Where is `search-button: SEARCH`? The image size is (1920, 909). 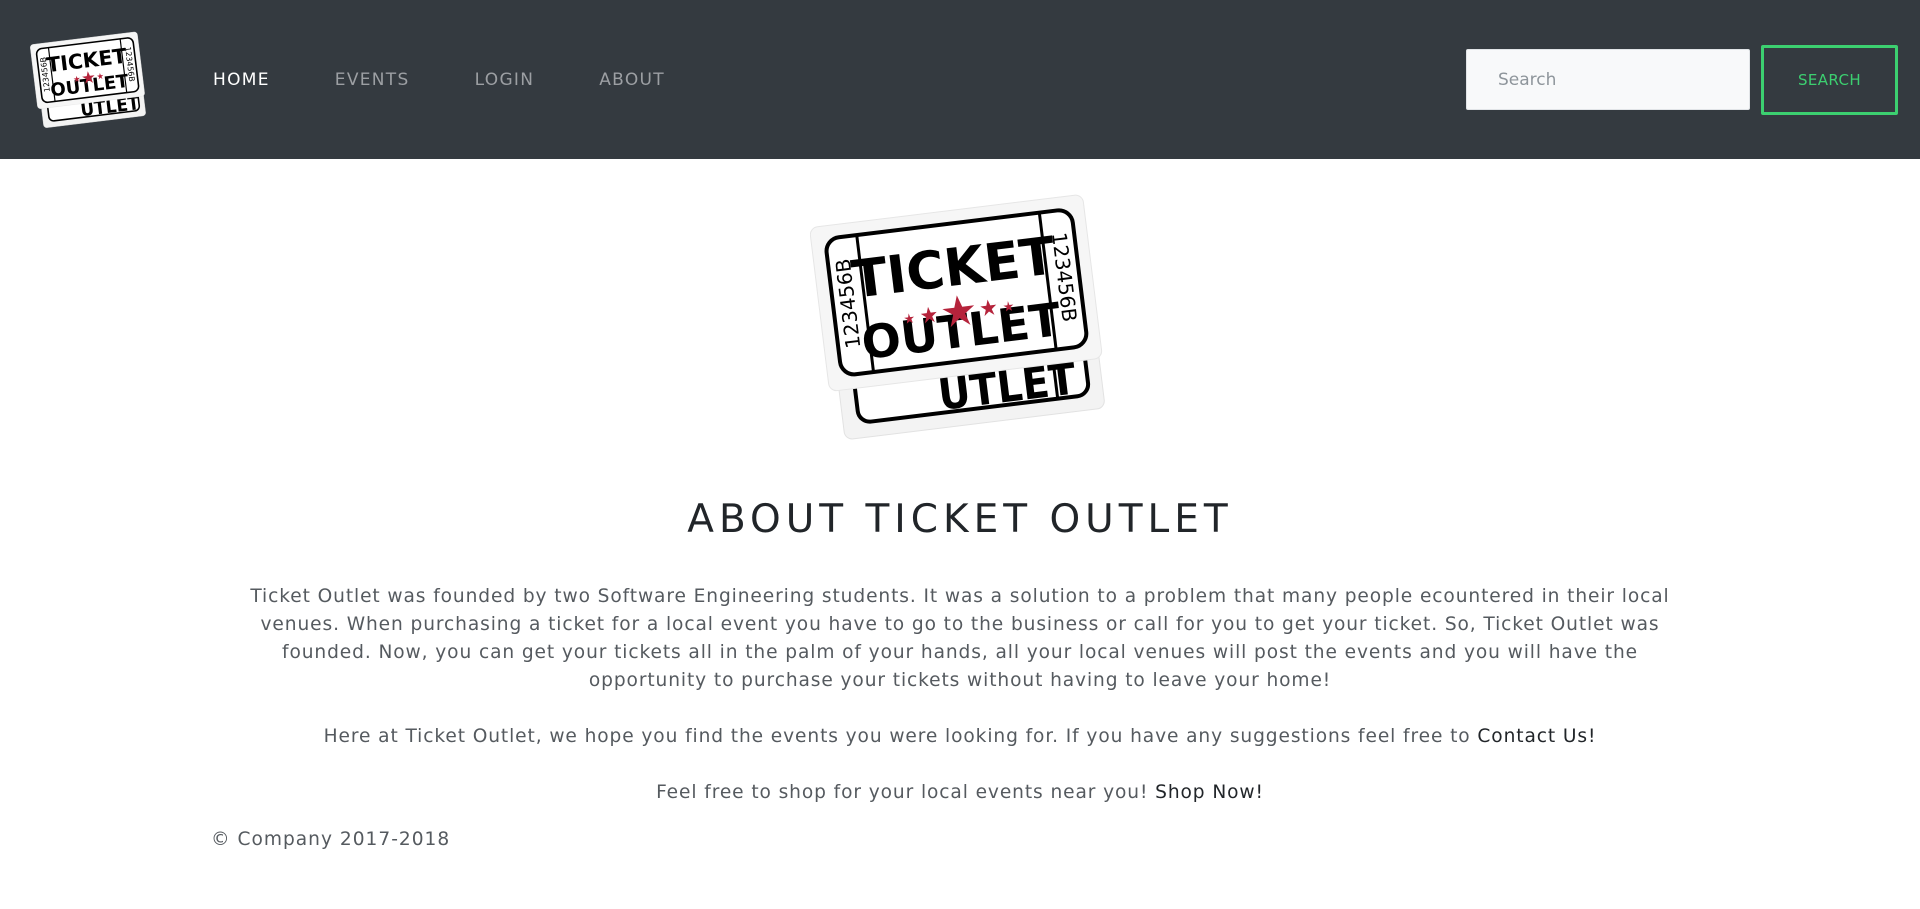 search-button: SEARCH is located at coordinates (1829, 80).